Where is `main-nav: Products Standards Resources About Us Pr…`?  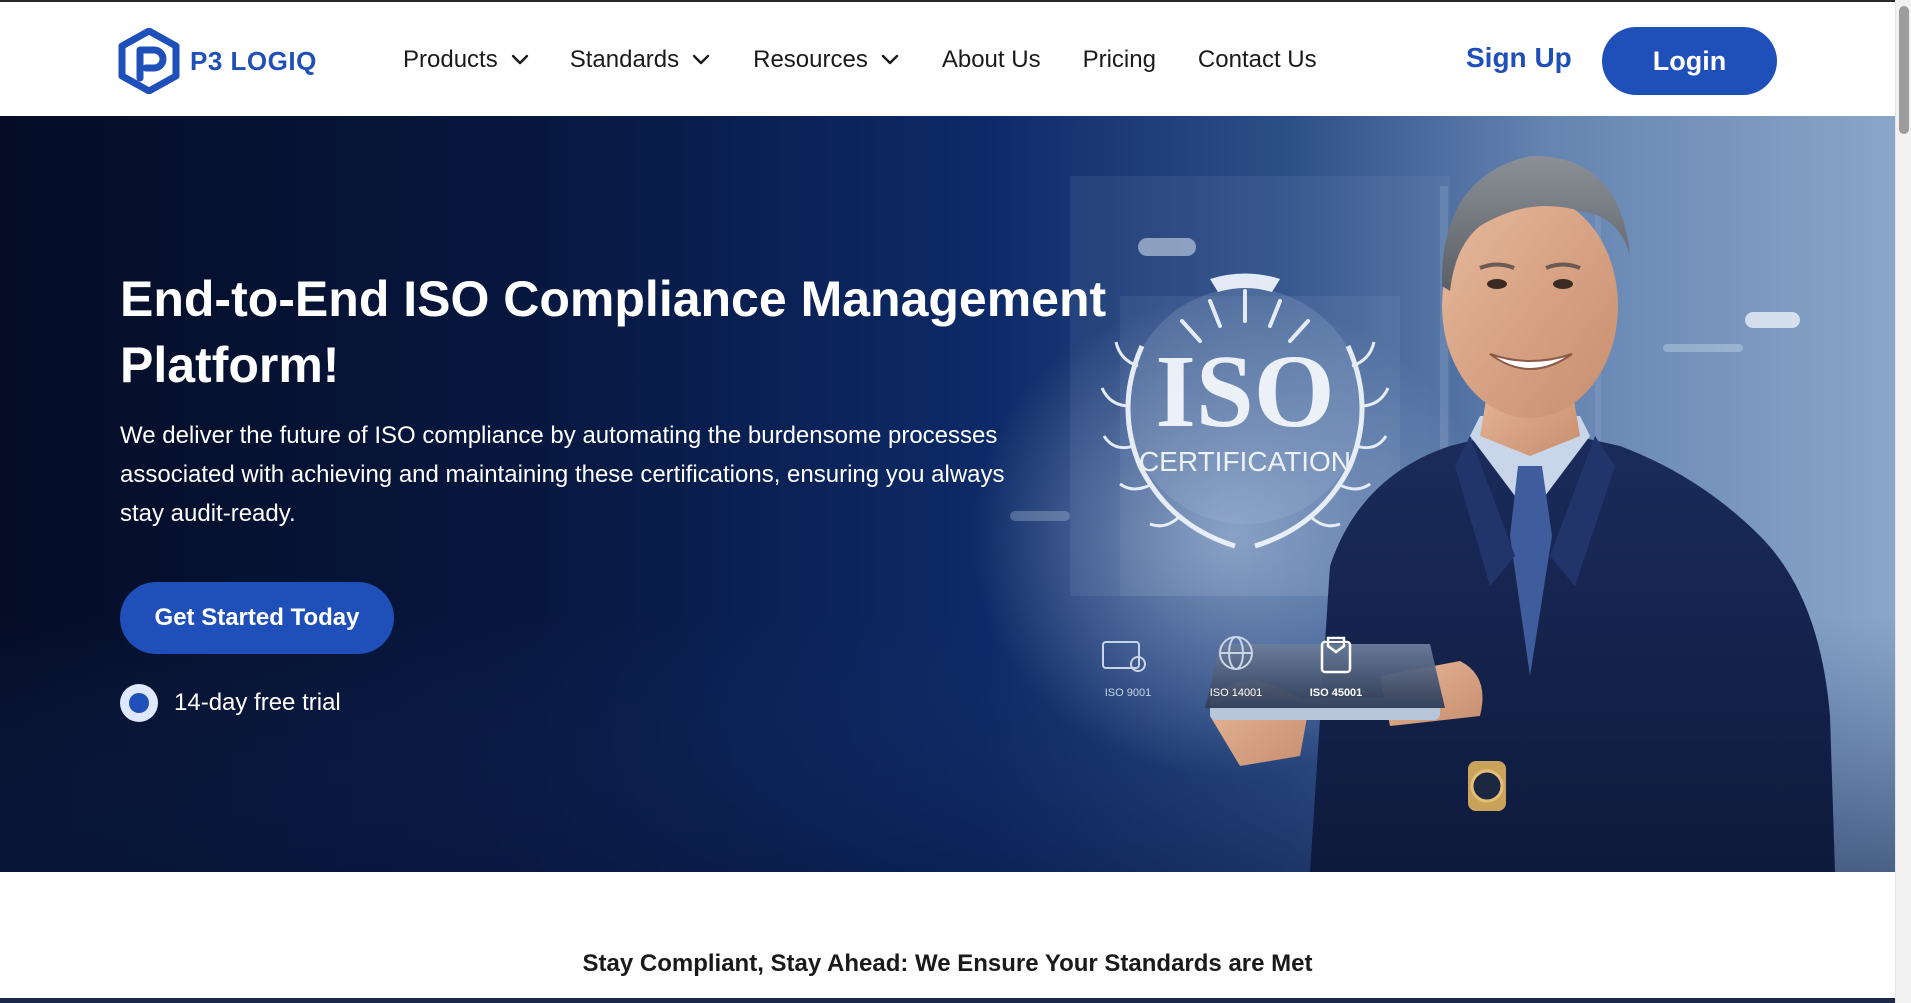
main-nav: Products Standards Resources About Us Pr… is located at coordinates (860, 60).